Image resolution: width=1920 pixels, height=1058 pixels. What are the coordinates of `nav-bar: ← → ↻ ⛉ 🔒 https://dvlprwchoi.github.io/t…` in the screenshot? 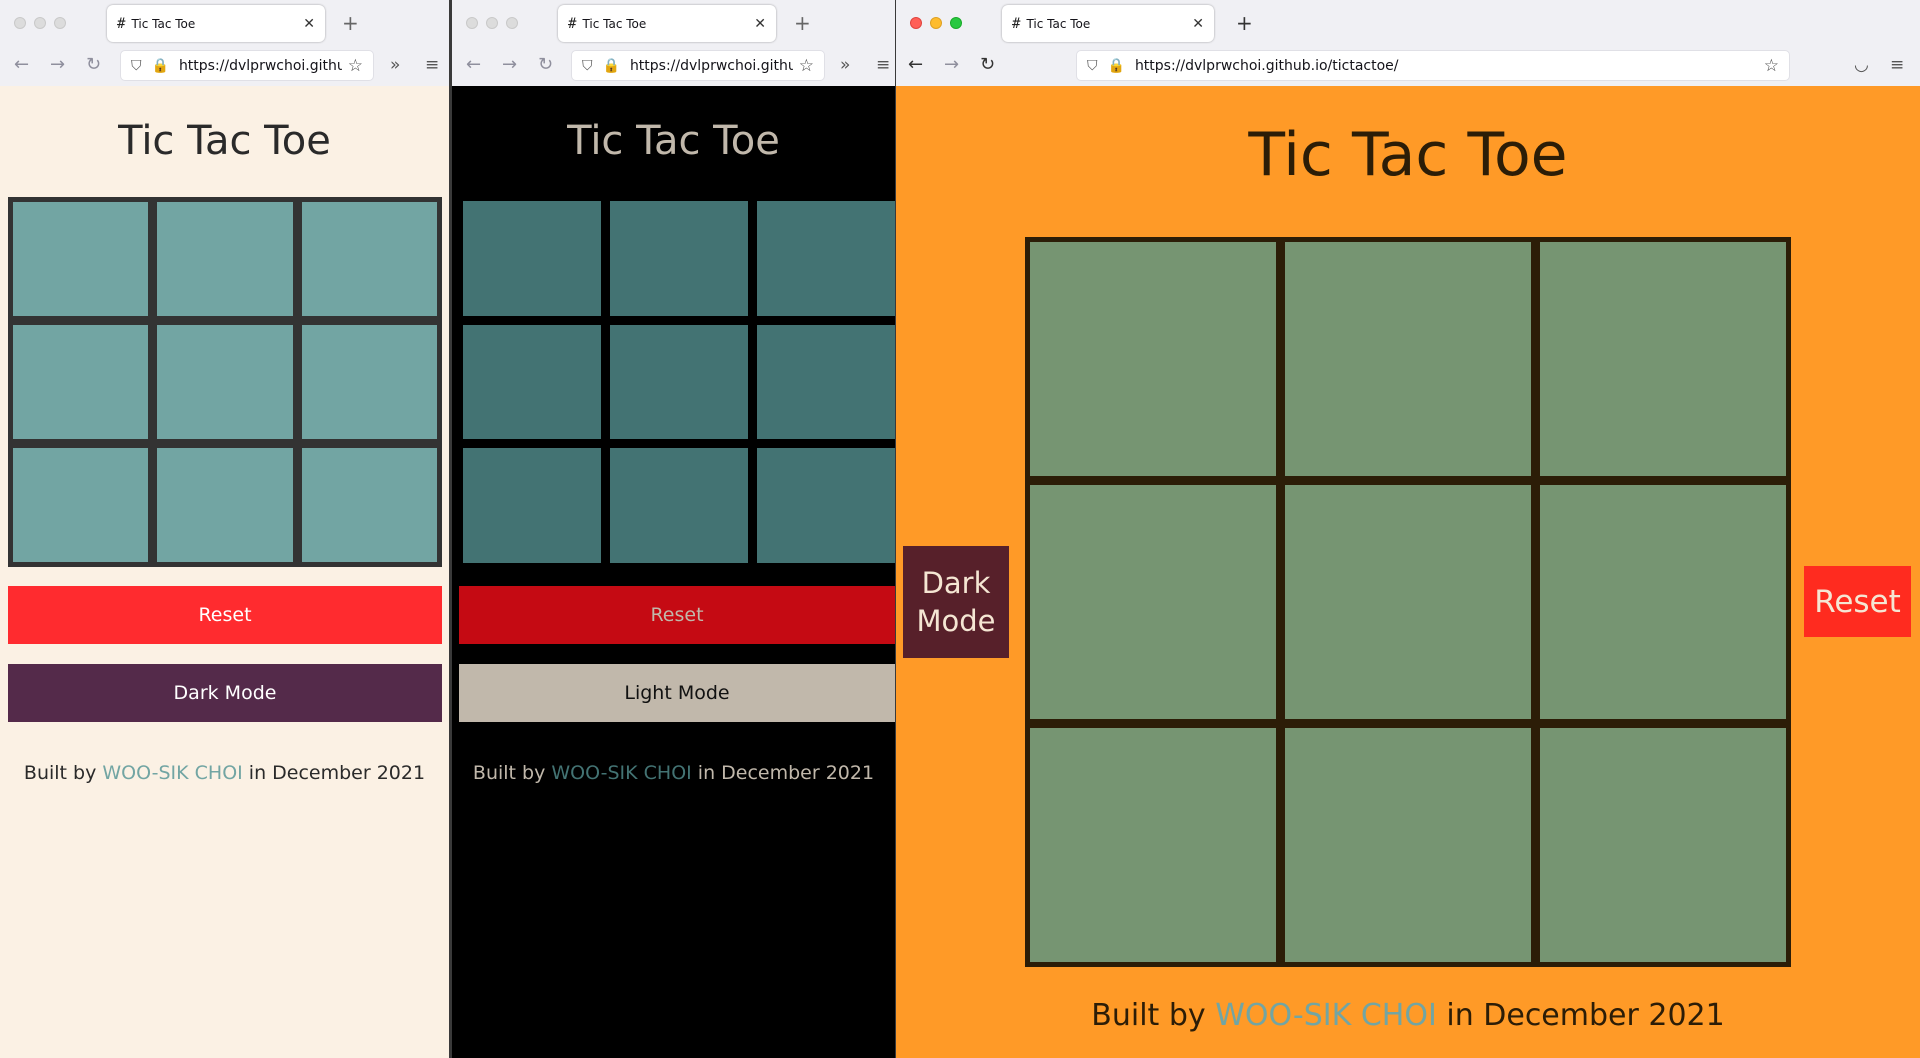 It's located at (673, 65).